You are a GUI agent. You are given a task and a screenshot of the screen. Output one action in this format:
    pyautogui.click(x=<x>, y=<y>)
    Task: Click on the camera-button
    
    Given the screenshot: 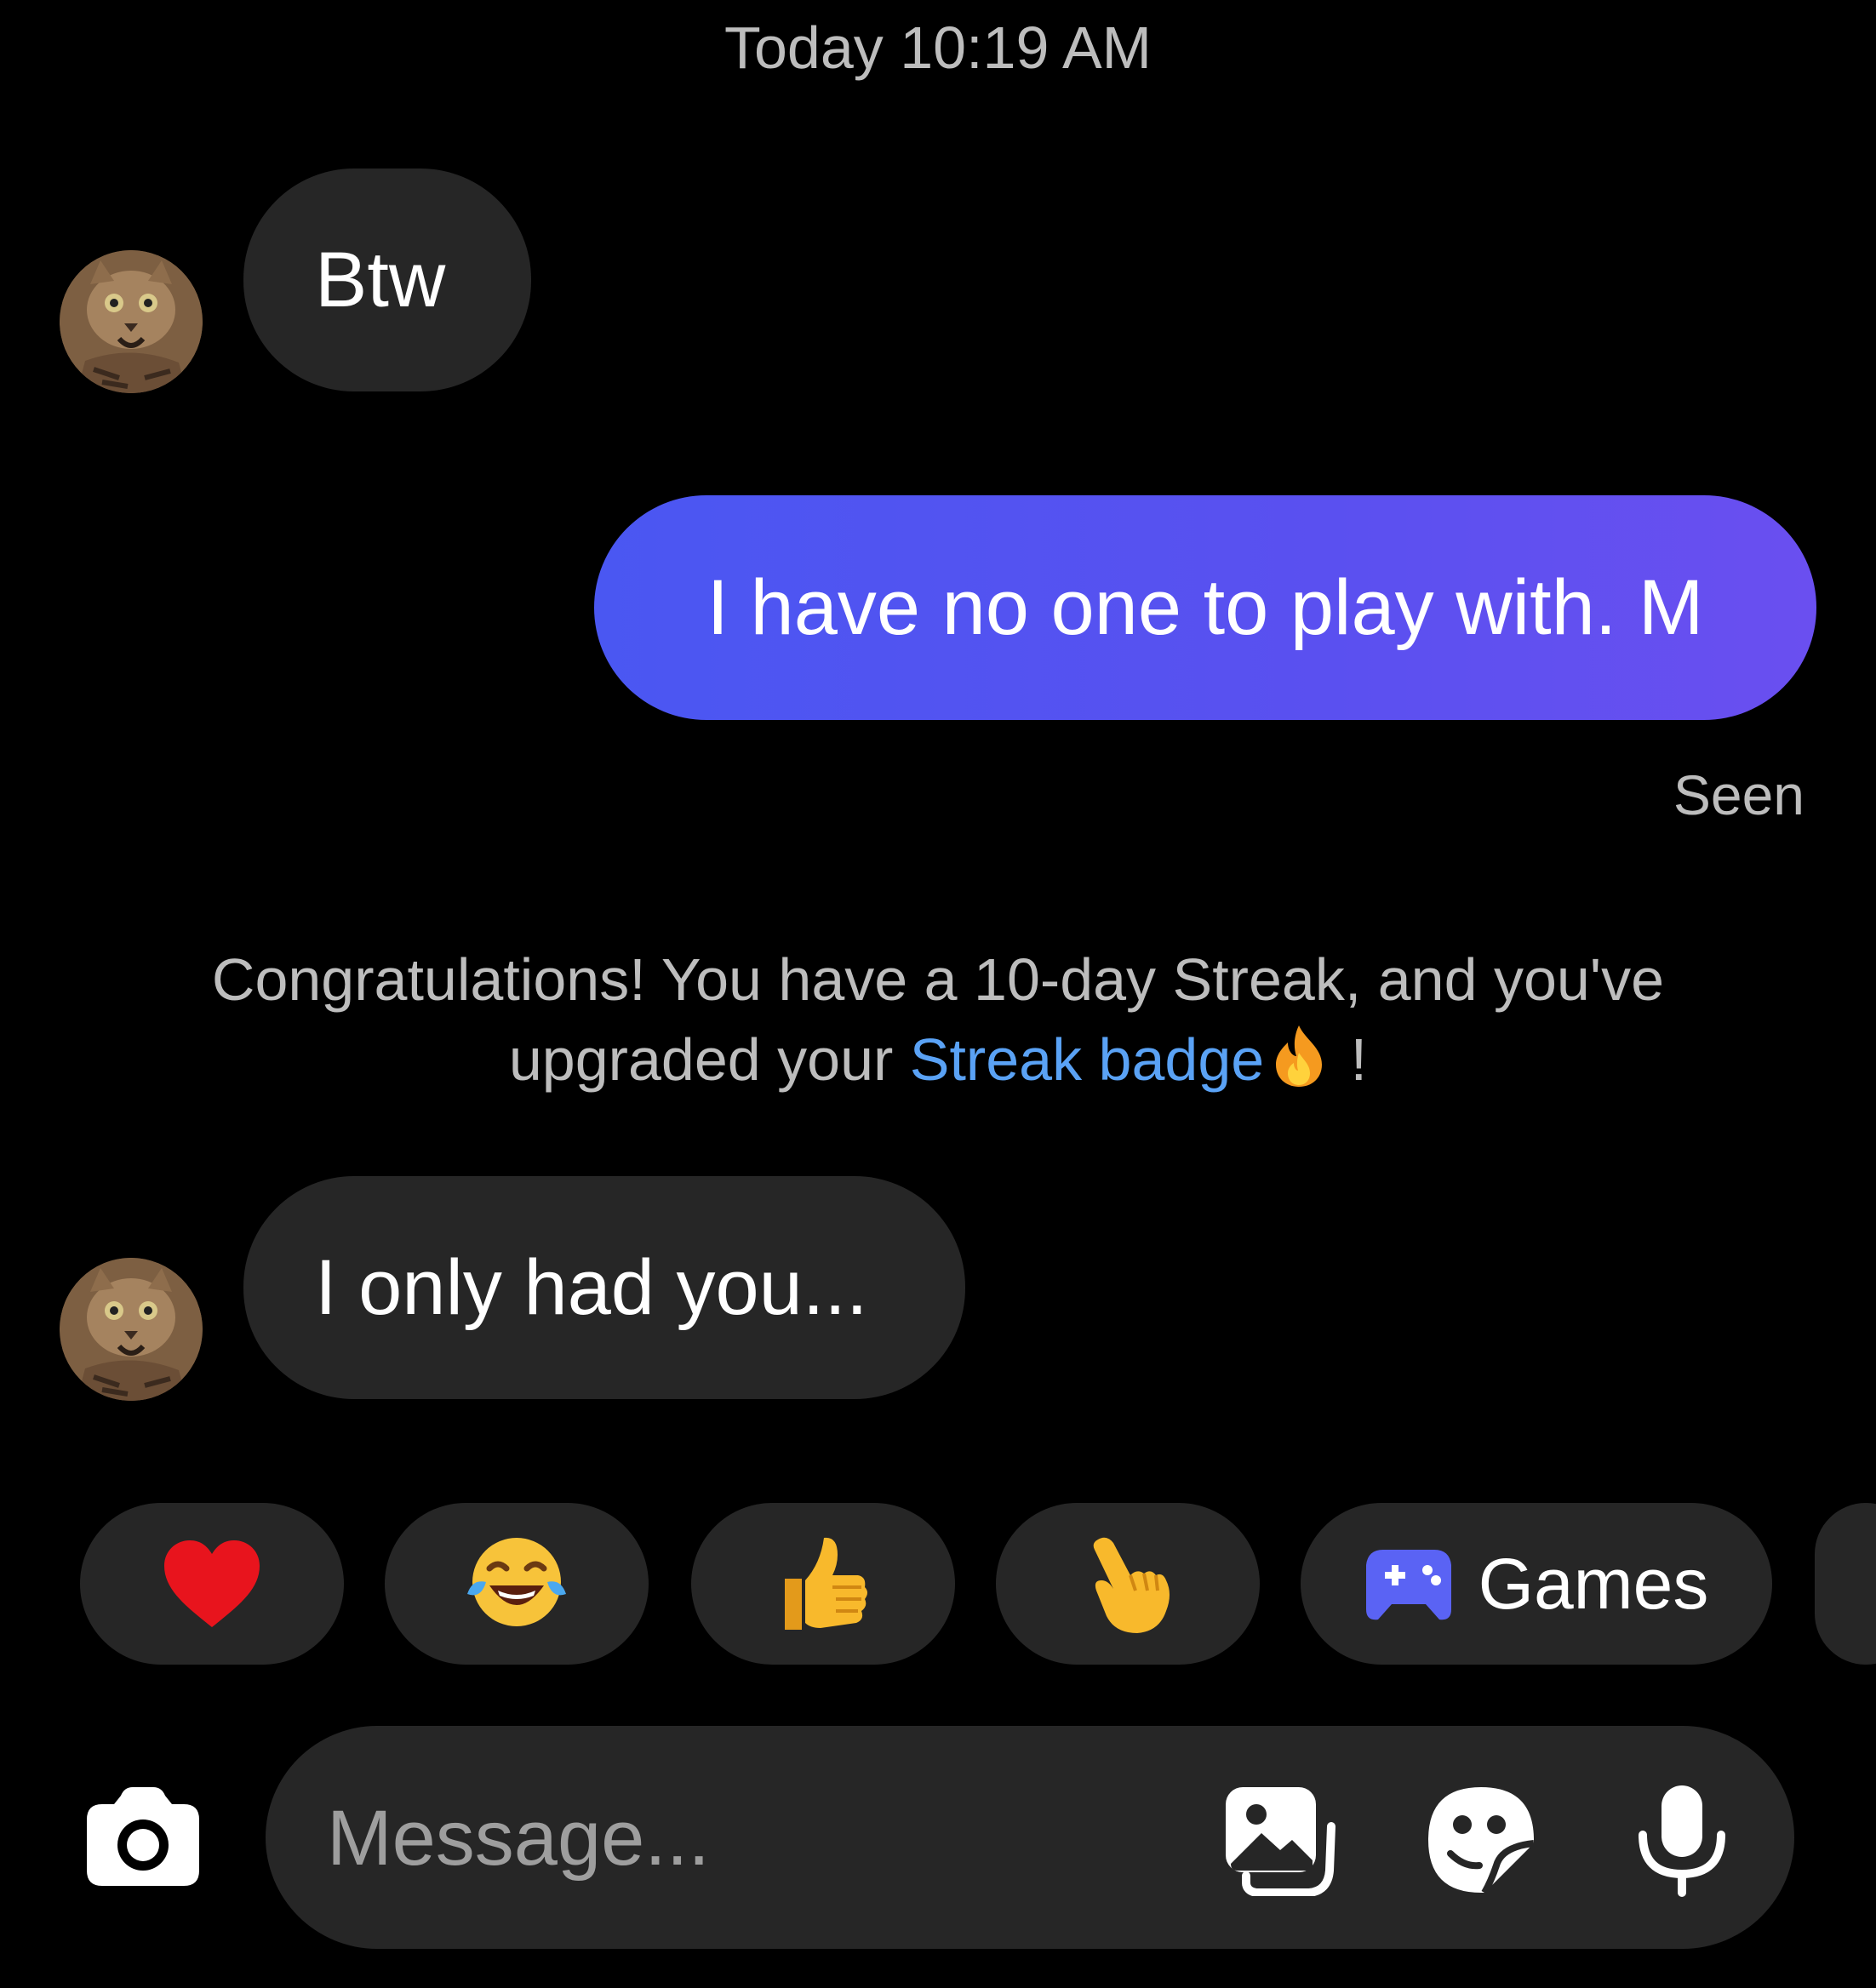 What is the action you would take?
    pyautogui.click(x=143, y=1836)
    